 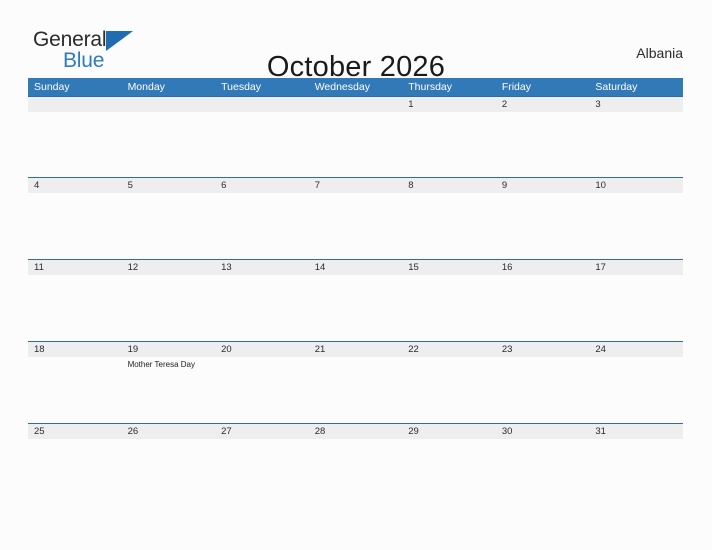 I want to click on date-number: 25, so click(x=75, y=431).